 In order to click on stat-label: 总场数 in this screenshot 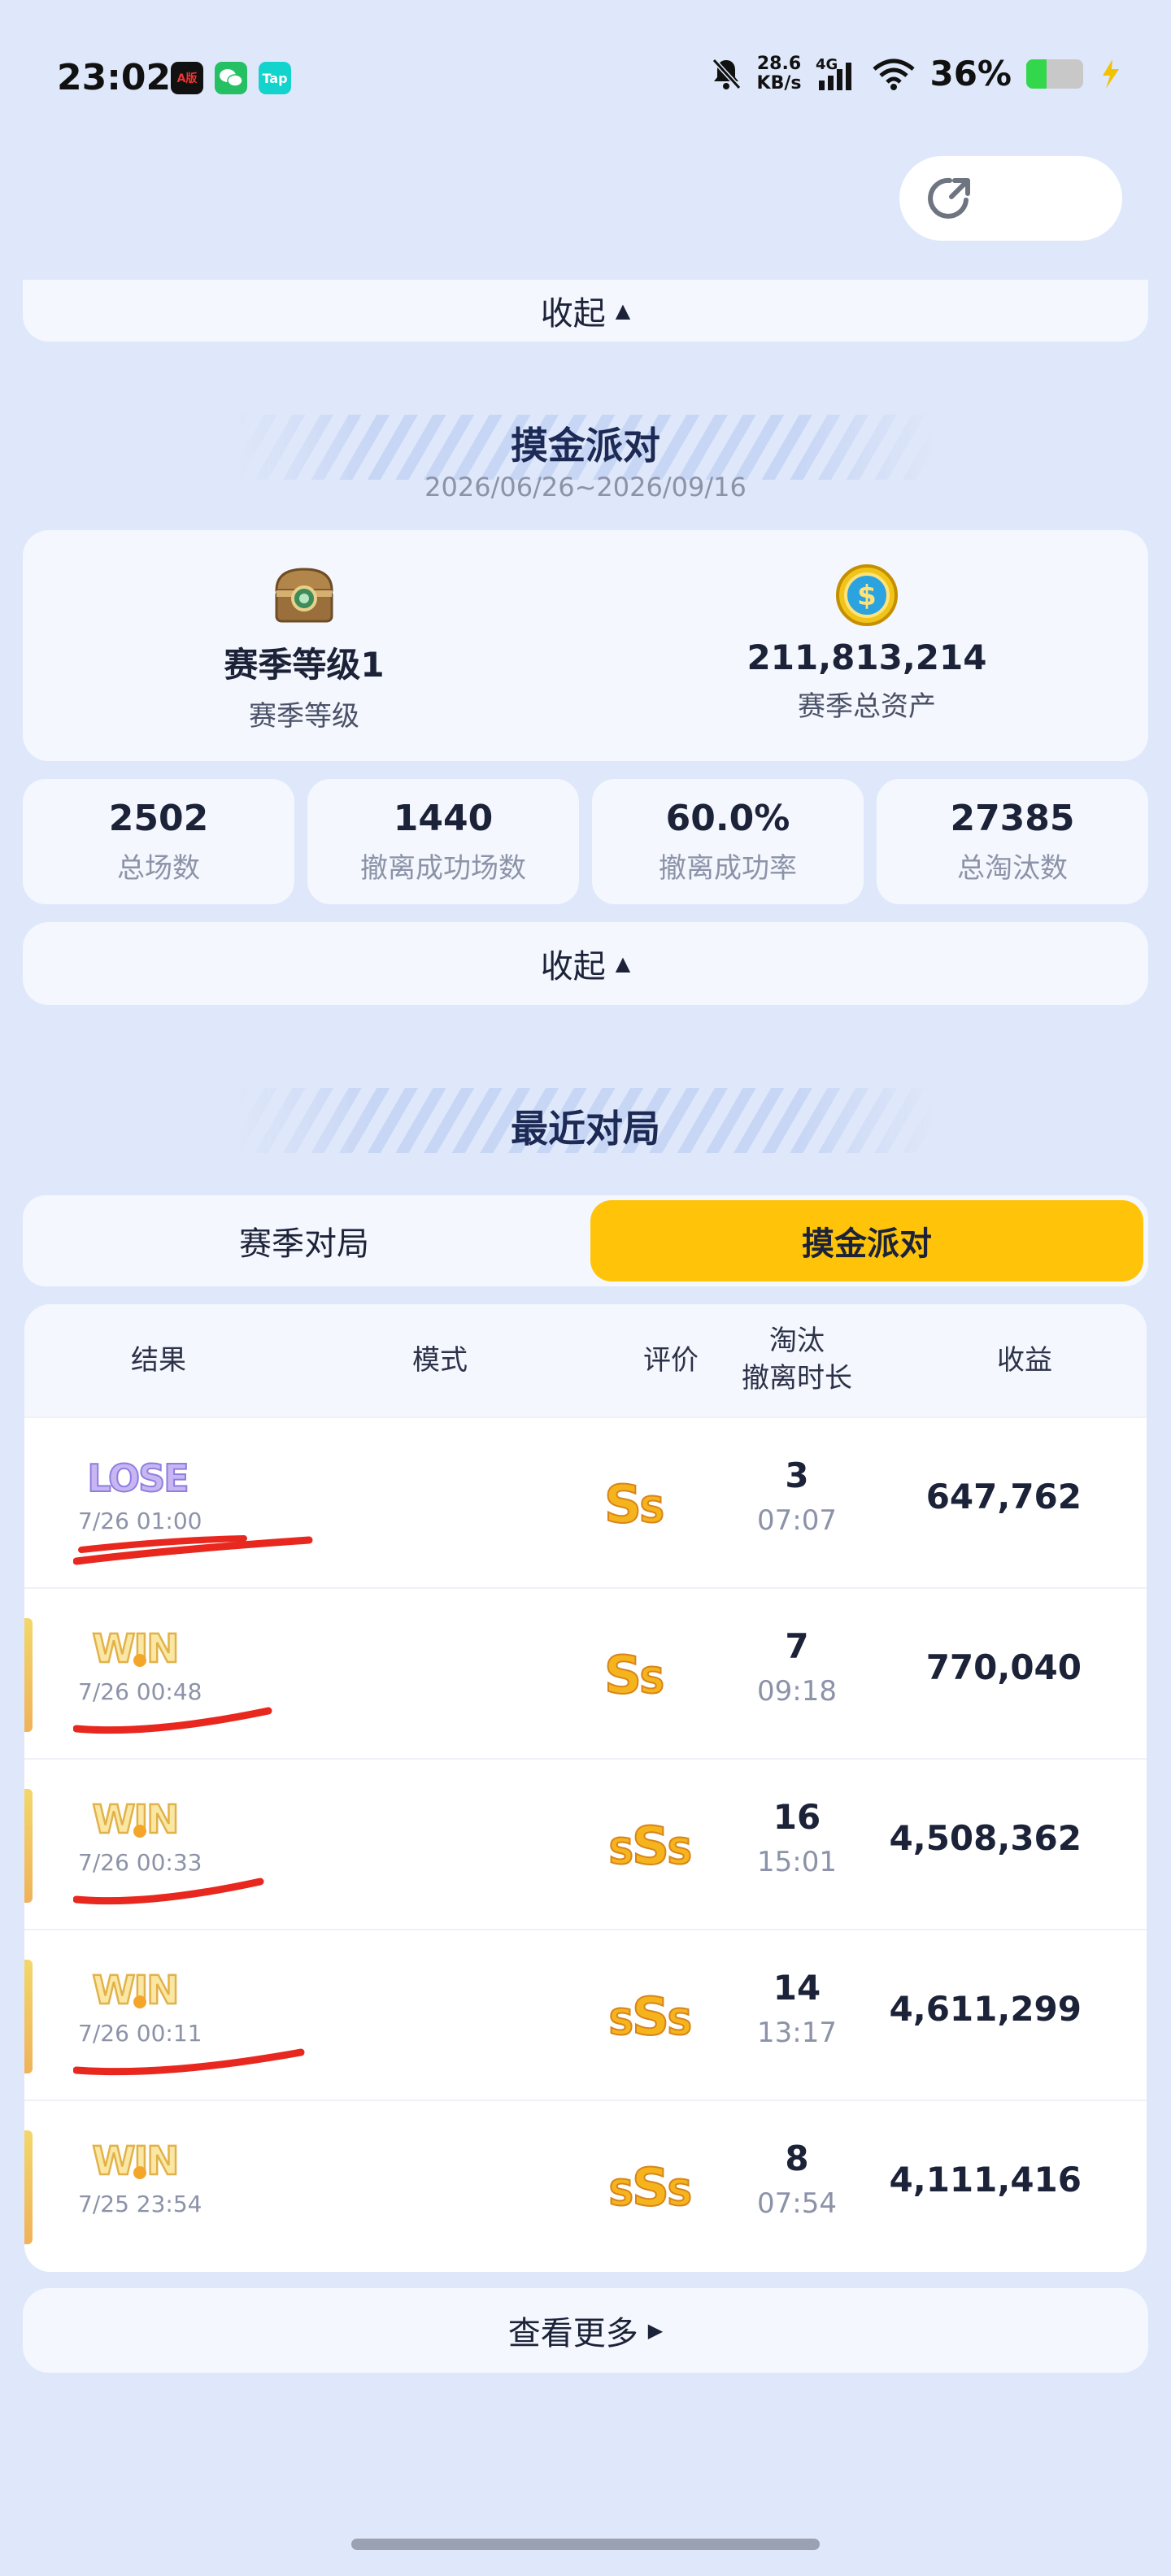, I will do `click(159, 869)`.